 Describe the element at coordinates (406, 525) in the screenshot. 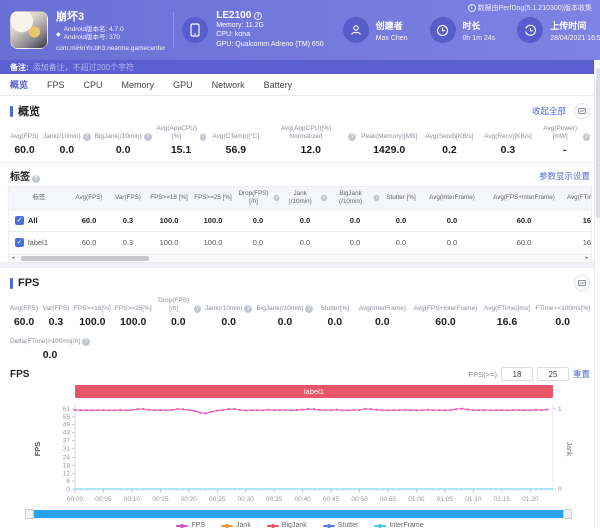

I see `legend-label: InterFrame` at that location.